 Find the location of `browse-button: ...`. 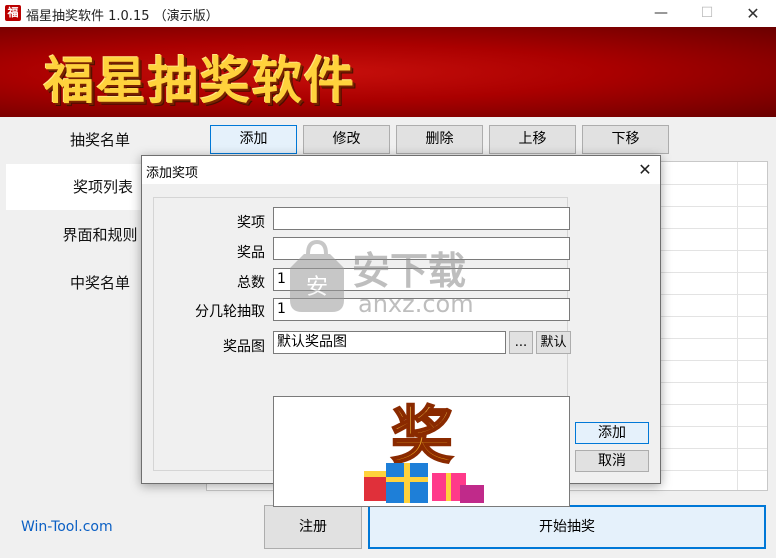

browse-button: ... is located at coordinates (521, 342).